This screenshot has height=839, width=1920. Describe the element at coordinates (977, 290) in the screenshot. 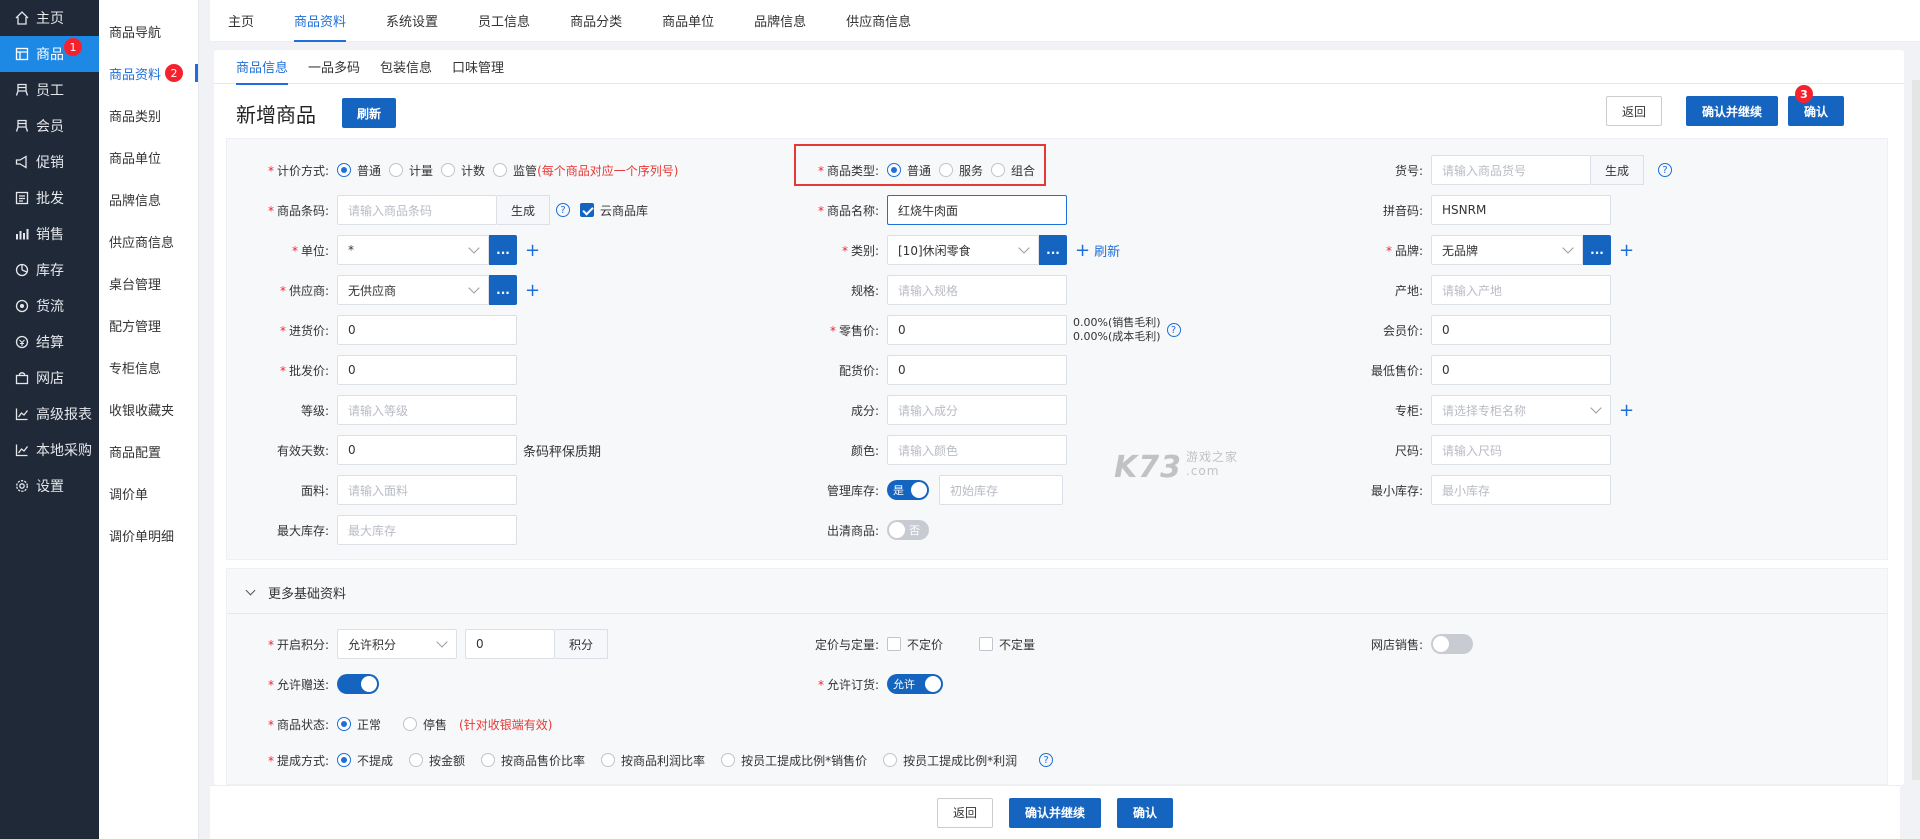

I see `spec-input: 请输入规格` at that location.